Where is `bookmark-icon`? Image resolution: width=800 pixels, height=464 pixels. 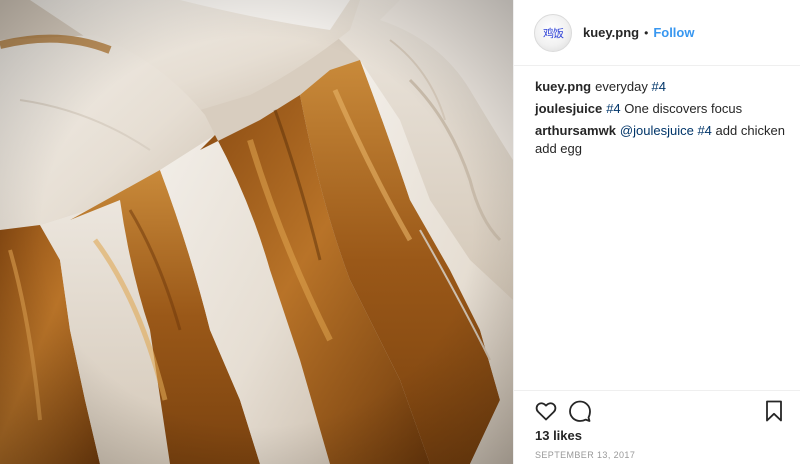 bookmark-icon is located at coordinates (774, 411).